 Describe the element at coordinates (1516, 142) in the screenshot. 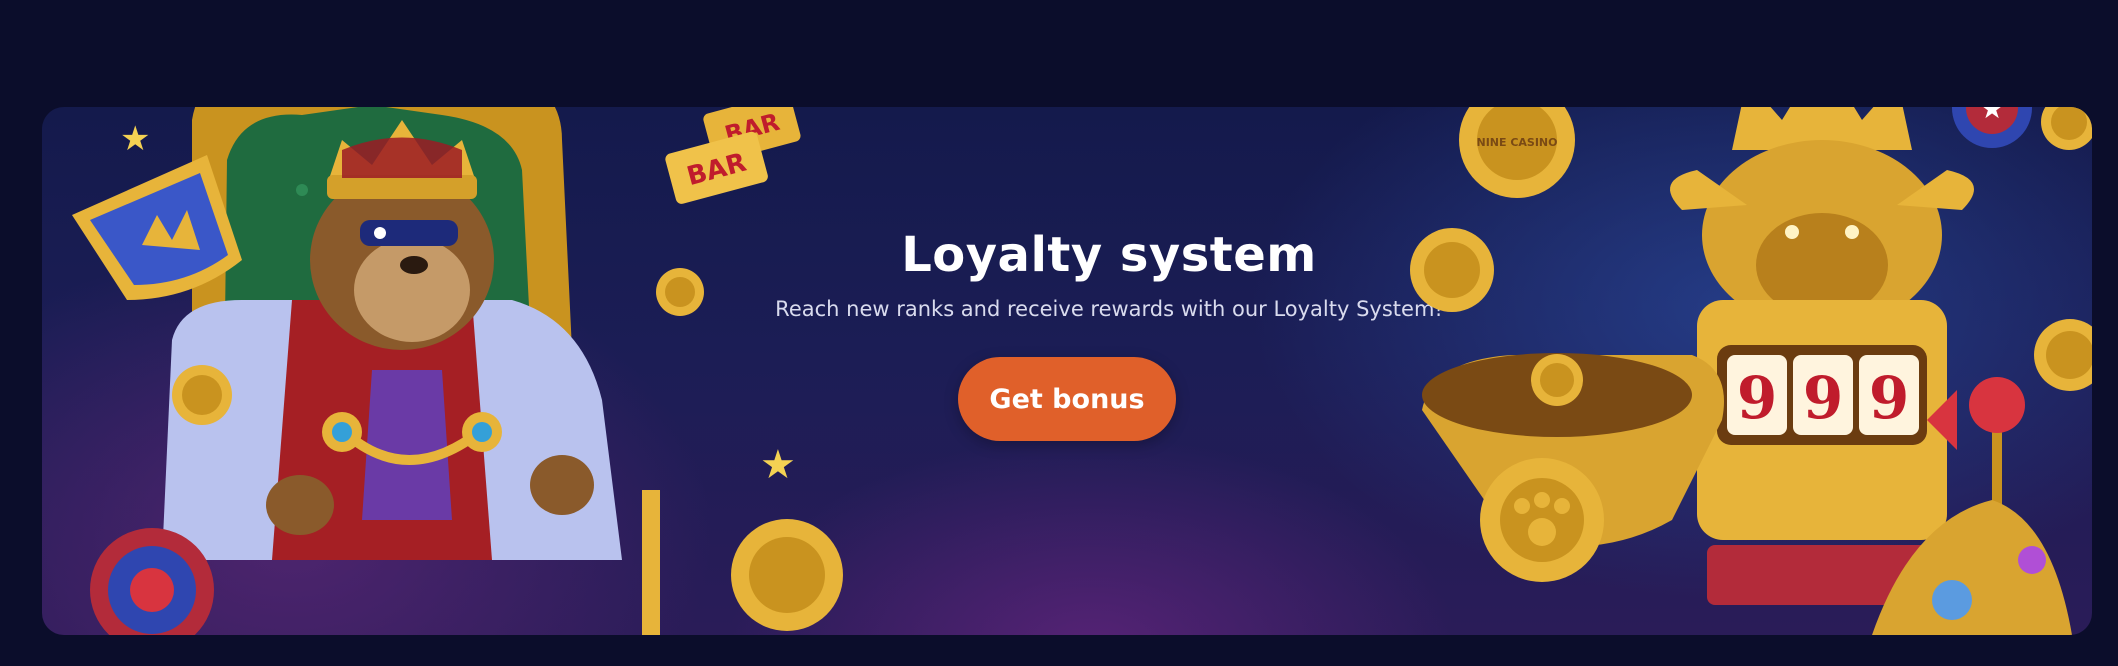

I see `coin-text: NINE CASINO` at that location.